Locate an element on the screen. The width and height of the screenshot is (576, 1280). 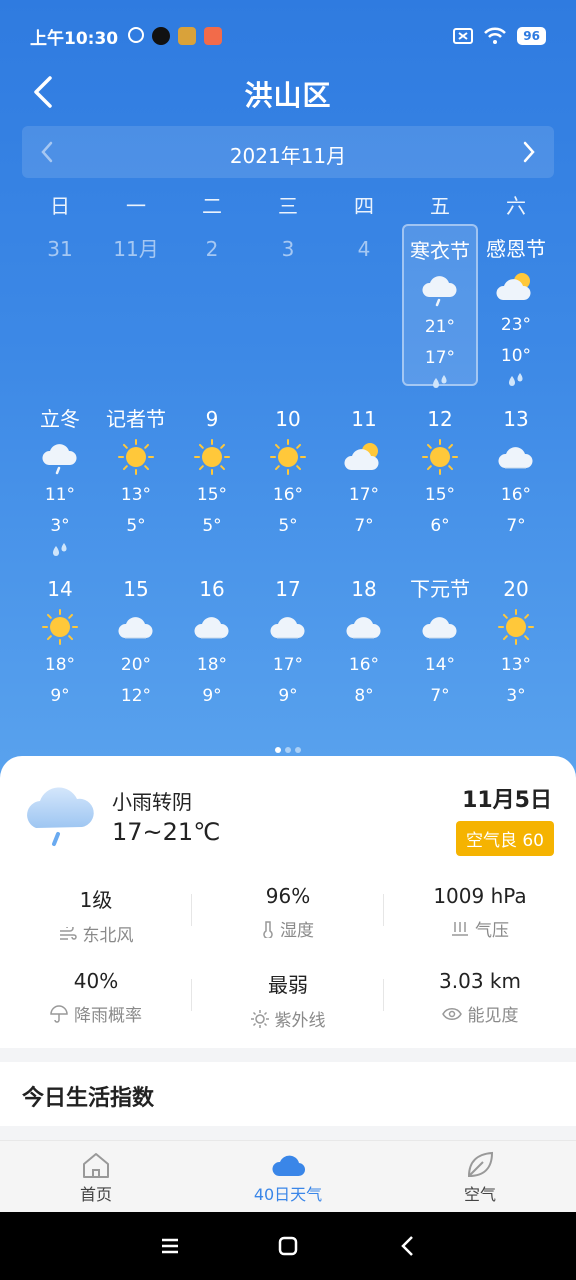
calendar-day: 14 18° 9° is located at coordinates (60, 647).